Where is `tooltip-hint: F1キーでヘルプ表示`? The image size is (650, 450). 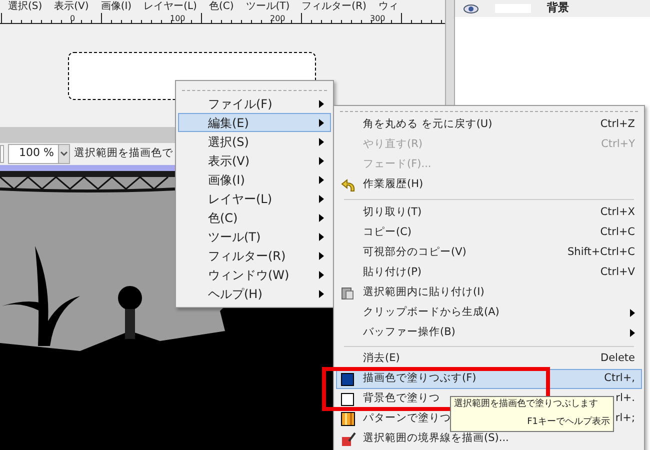
tooltip-hint: F1キーでヘルプ表示 is located at coordinates (568, 422).